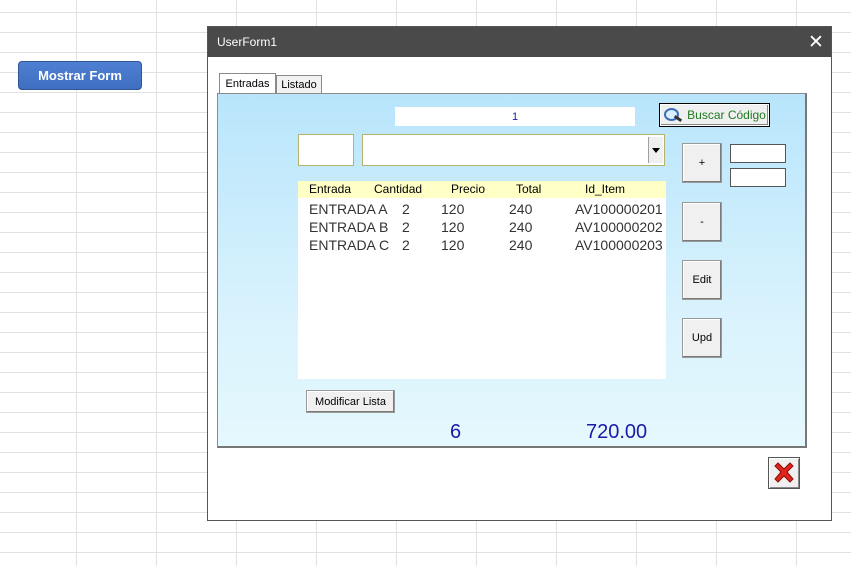 This screenshot has width=851, height=566. I want to click on remove-button: -, so click(702, 222).